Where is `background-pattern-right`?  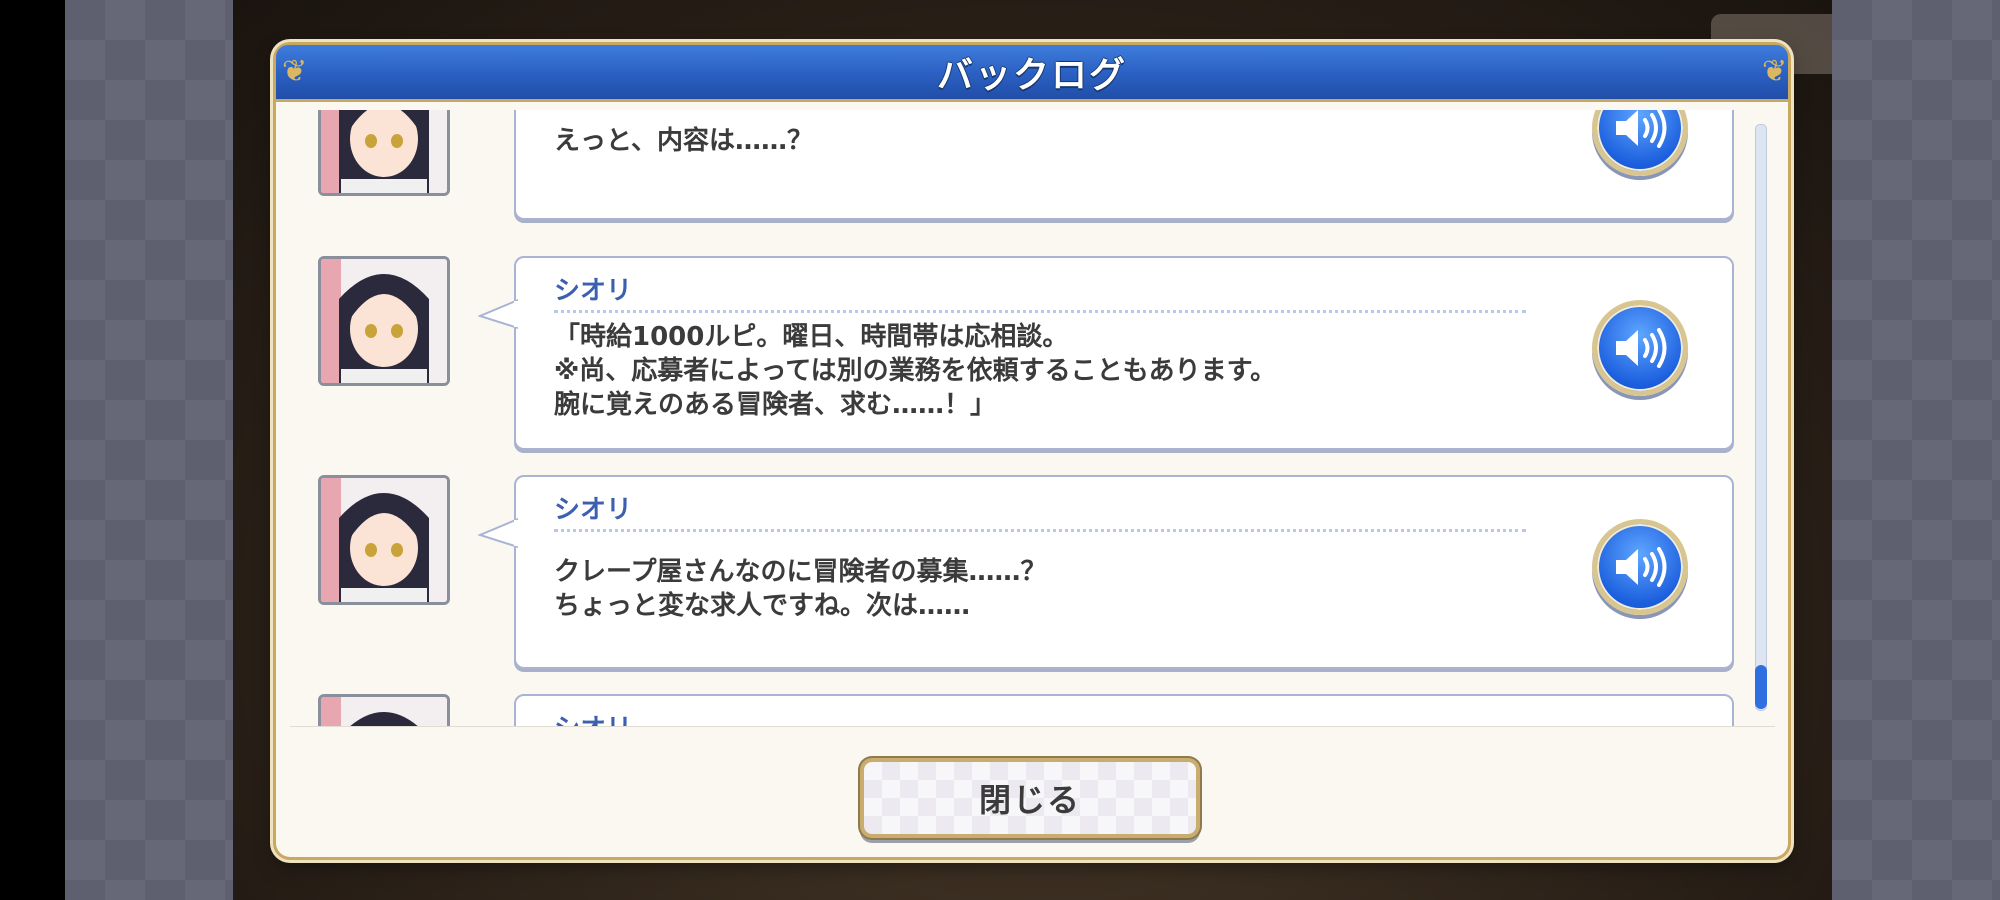
background-pattern-right is located at coordinates (1916, 450).